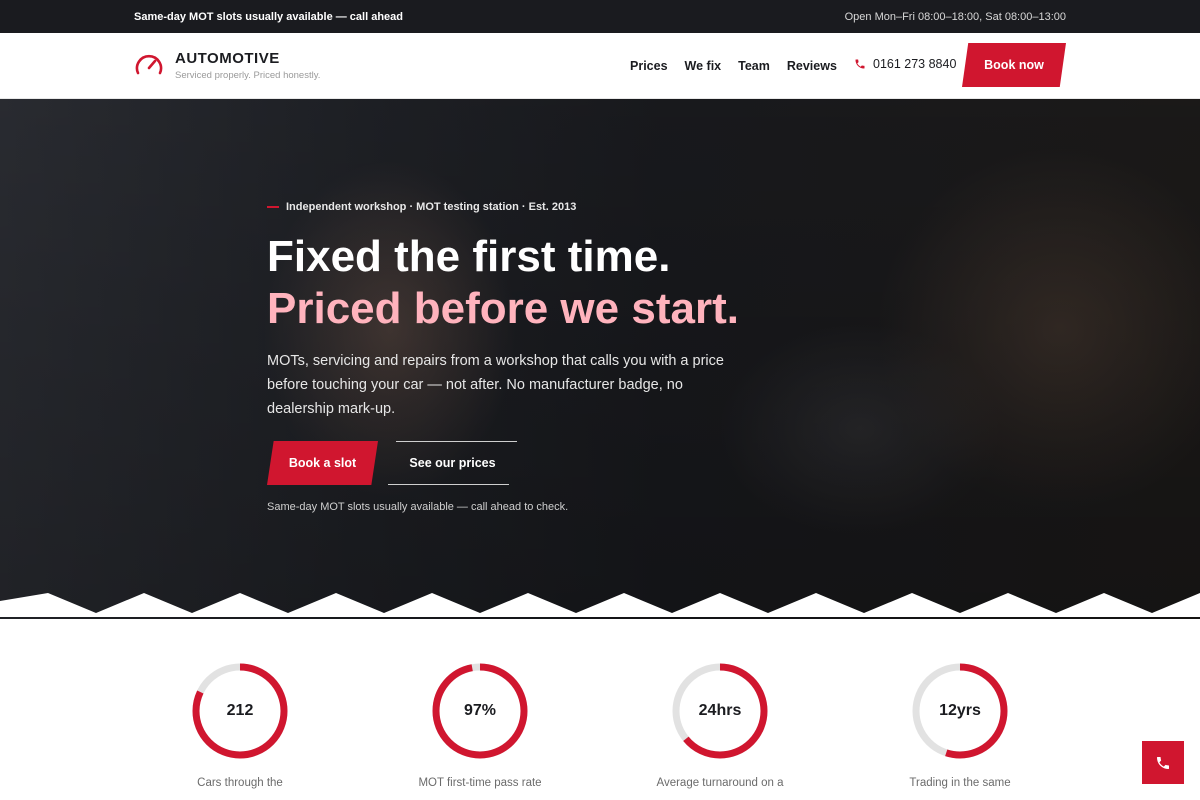 The width and height of the screenshot is (1200, 800). Describe the element at coordinates (480, 783) in the screenshot. I see `stat-label: MOT first-time pass rate` at that location.